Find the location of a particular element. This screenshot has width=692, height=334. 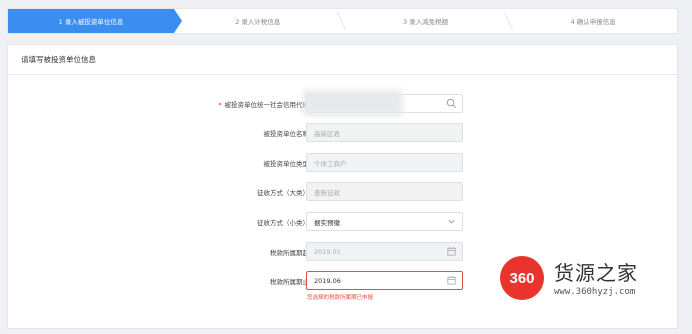

progress-steps: 1 录入被投资单位信息 2 录入计税信息 3 录入减免税额 4 确认申报信息 is located at coordinates (342, 21).